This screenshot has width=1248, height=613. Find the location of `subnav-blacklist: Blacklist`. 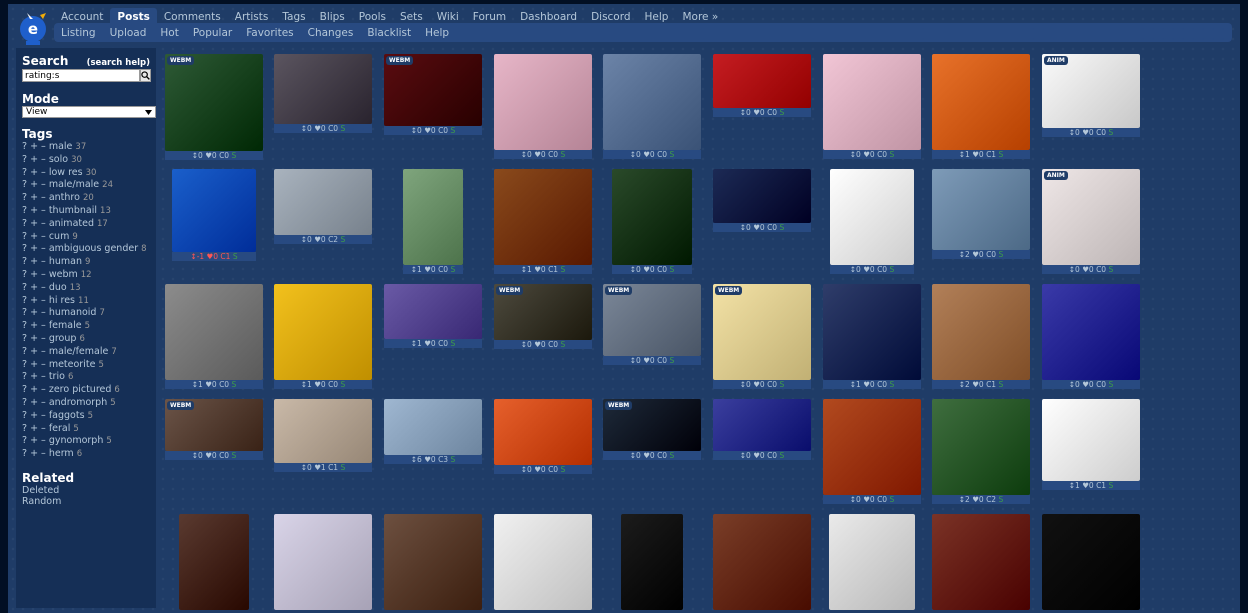

subnav-blacklist: Blacklist is located at coordinates (389, 33).